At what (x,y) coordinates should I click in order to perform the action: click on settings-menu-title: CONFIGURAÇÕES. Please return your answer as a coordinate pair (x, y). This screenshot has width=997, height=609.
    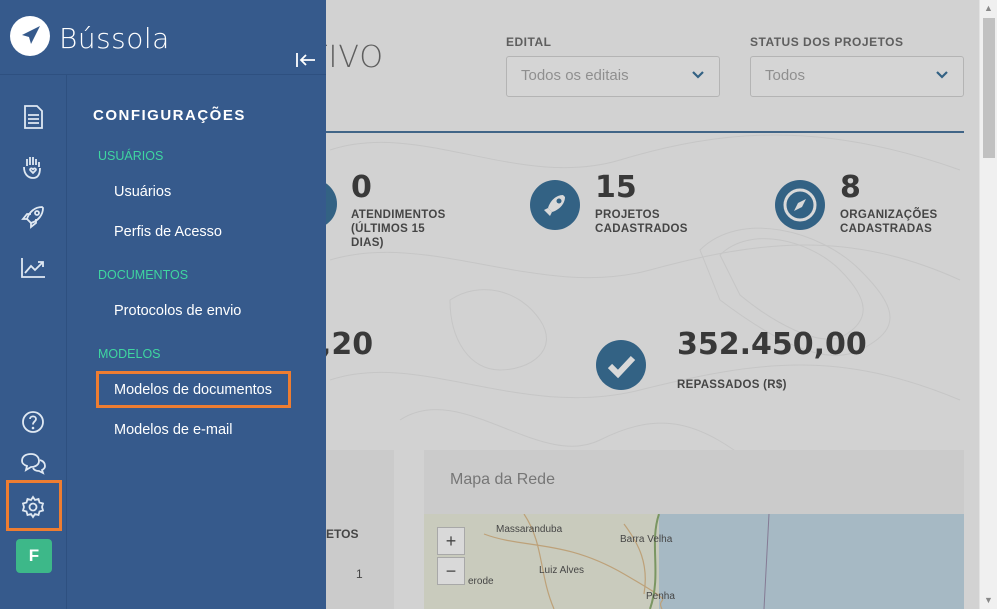
    Looking at the image, I should click on (169, 115).